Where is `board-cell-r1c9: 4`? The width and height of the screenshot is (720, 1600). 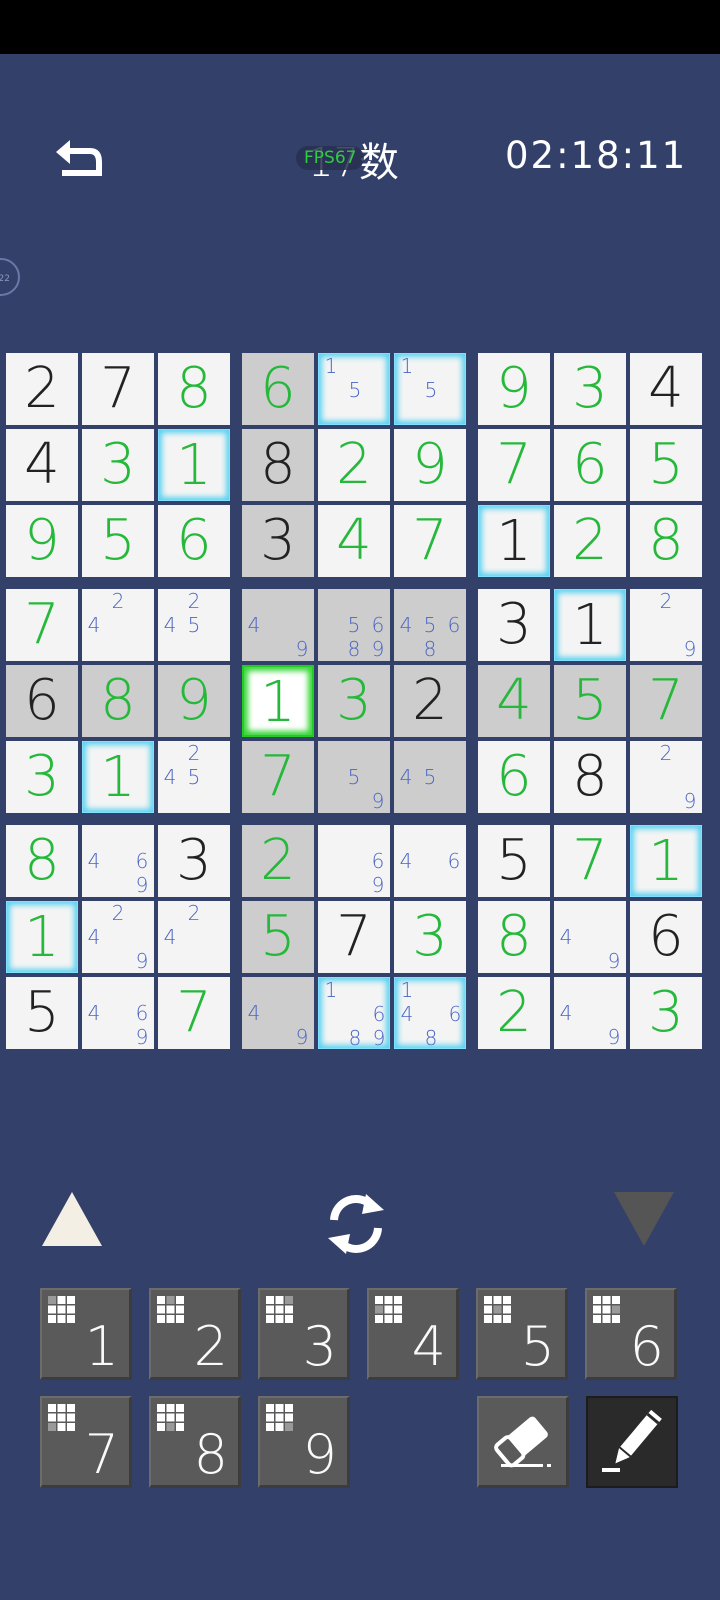 board-cell-r1c9: 4 is located at coordinates (666, 389).